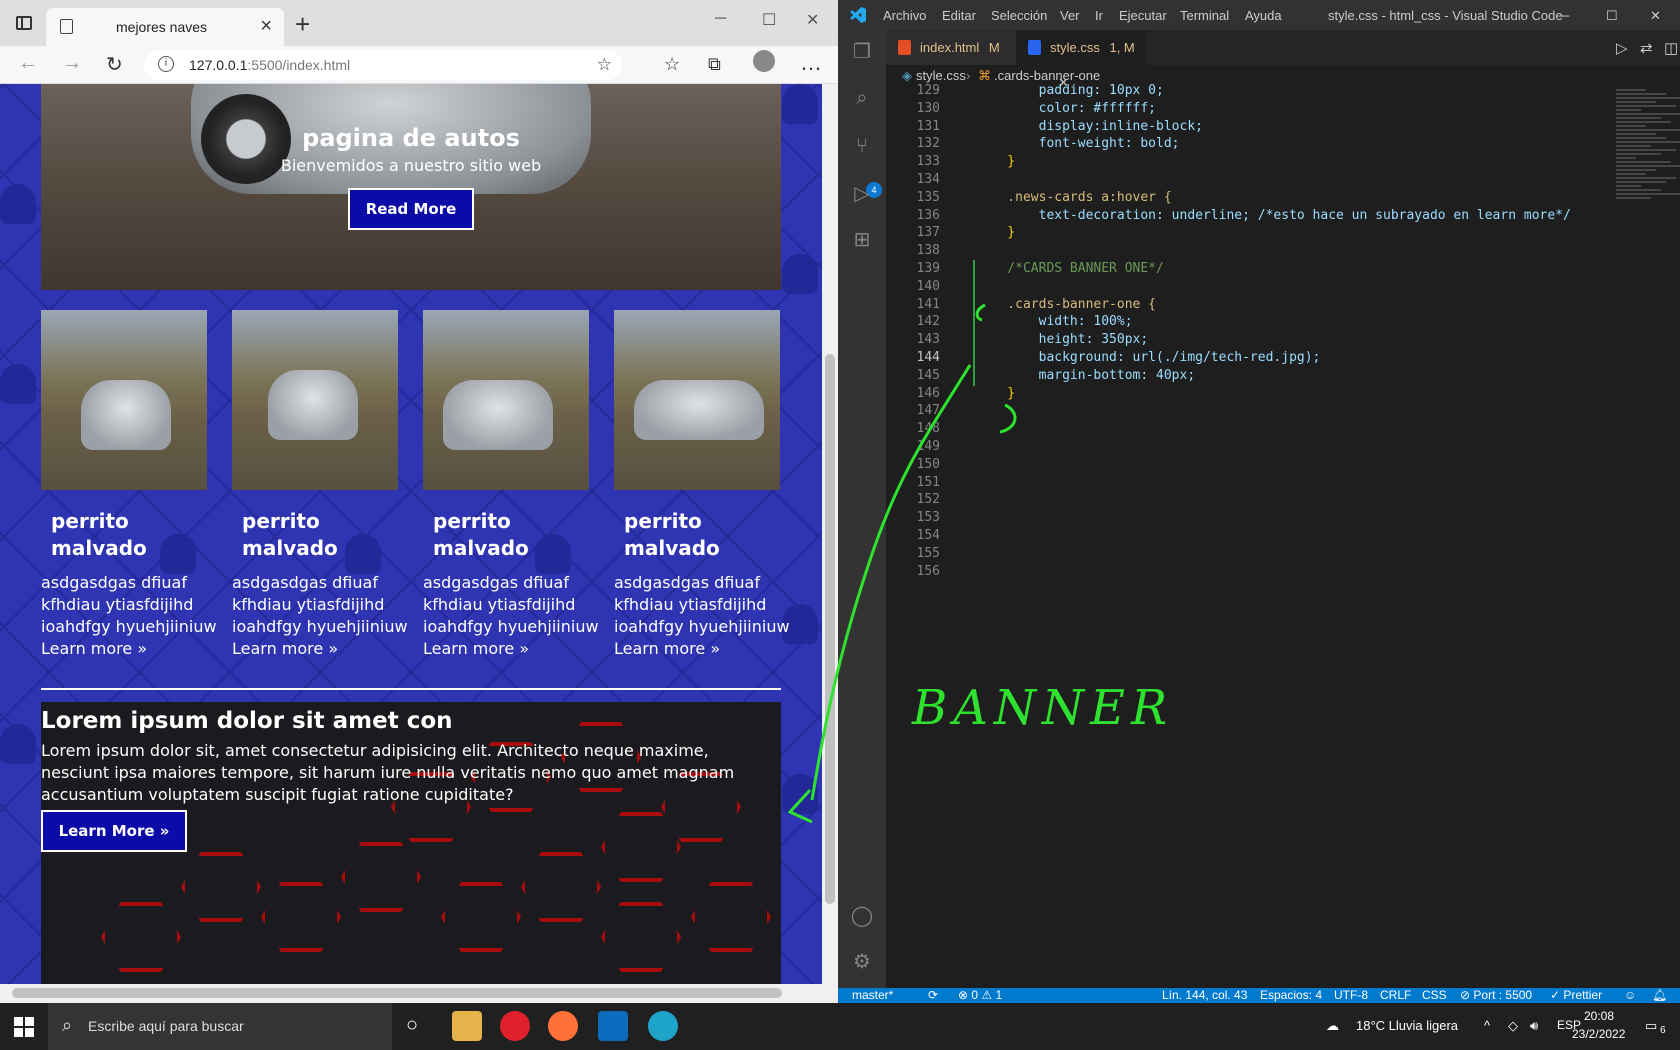 This screenshot has width=1680, height=1050. I want to click on explorer-icon: ❐, so click(862, 52).